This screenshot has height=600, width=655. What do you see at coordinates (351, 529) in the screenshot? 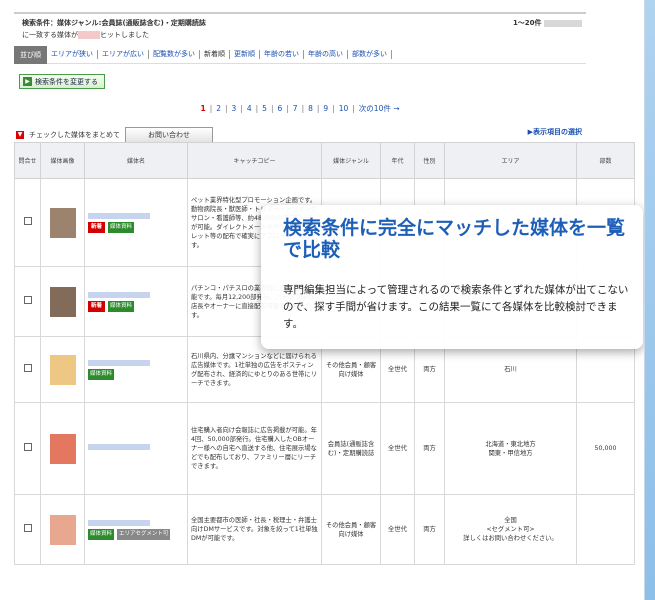
I see `media-genre: その他会員・顧客向け媒体` at bounding box center [351, 529].